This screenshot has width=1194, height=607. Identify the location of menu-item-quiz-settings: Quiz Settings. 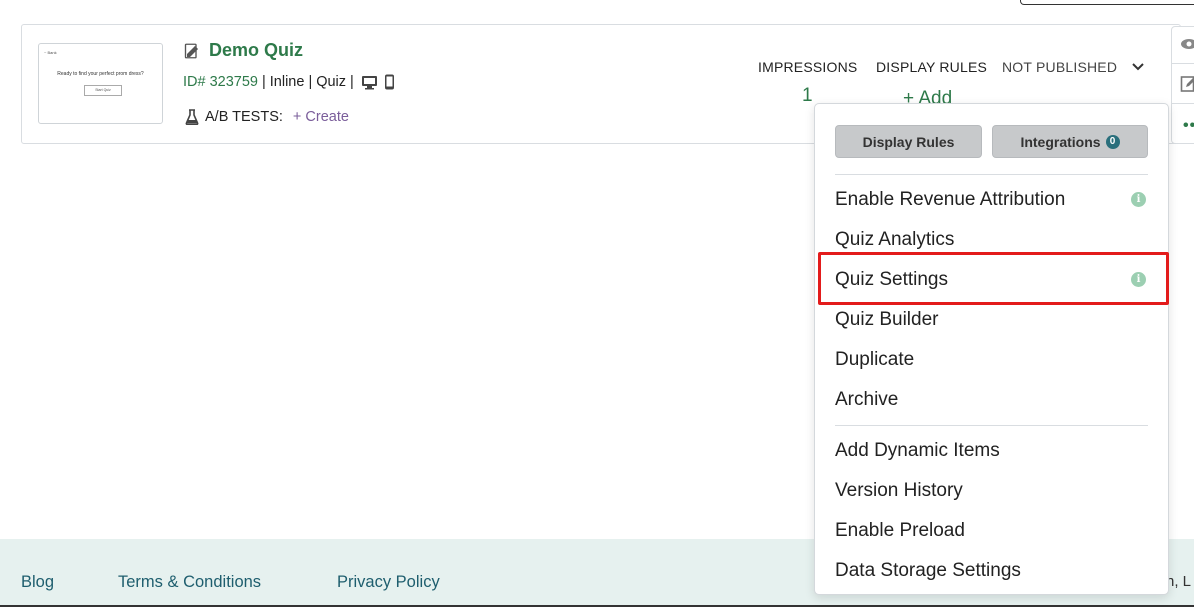
(891, 280).